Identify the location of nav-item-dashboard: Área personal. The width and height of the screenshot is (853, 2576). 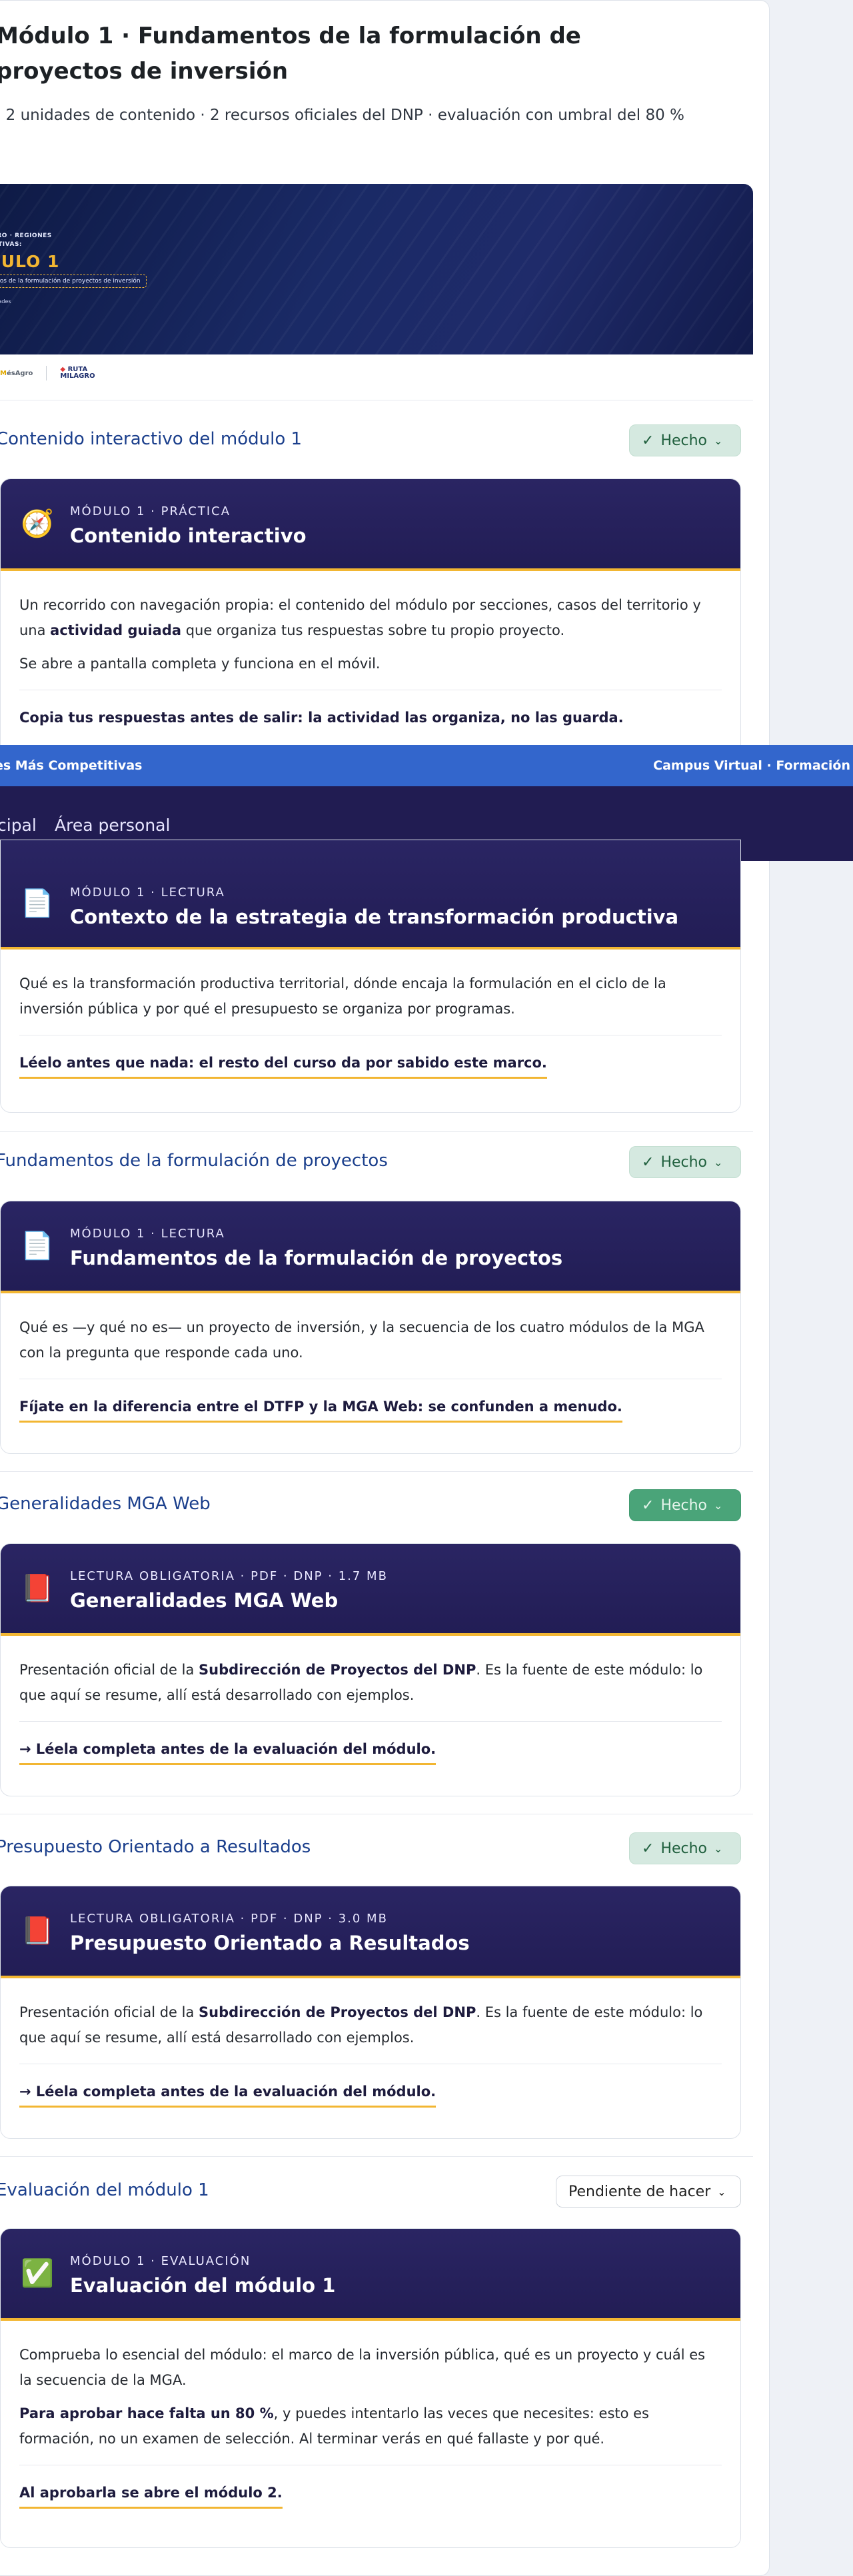
(112, 825).